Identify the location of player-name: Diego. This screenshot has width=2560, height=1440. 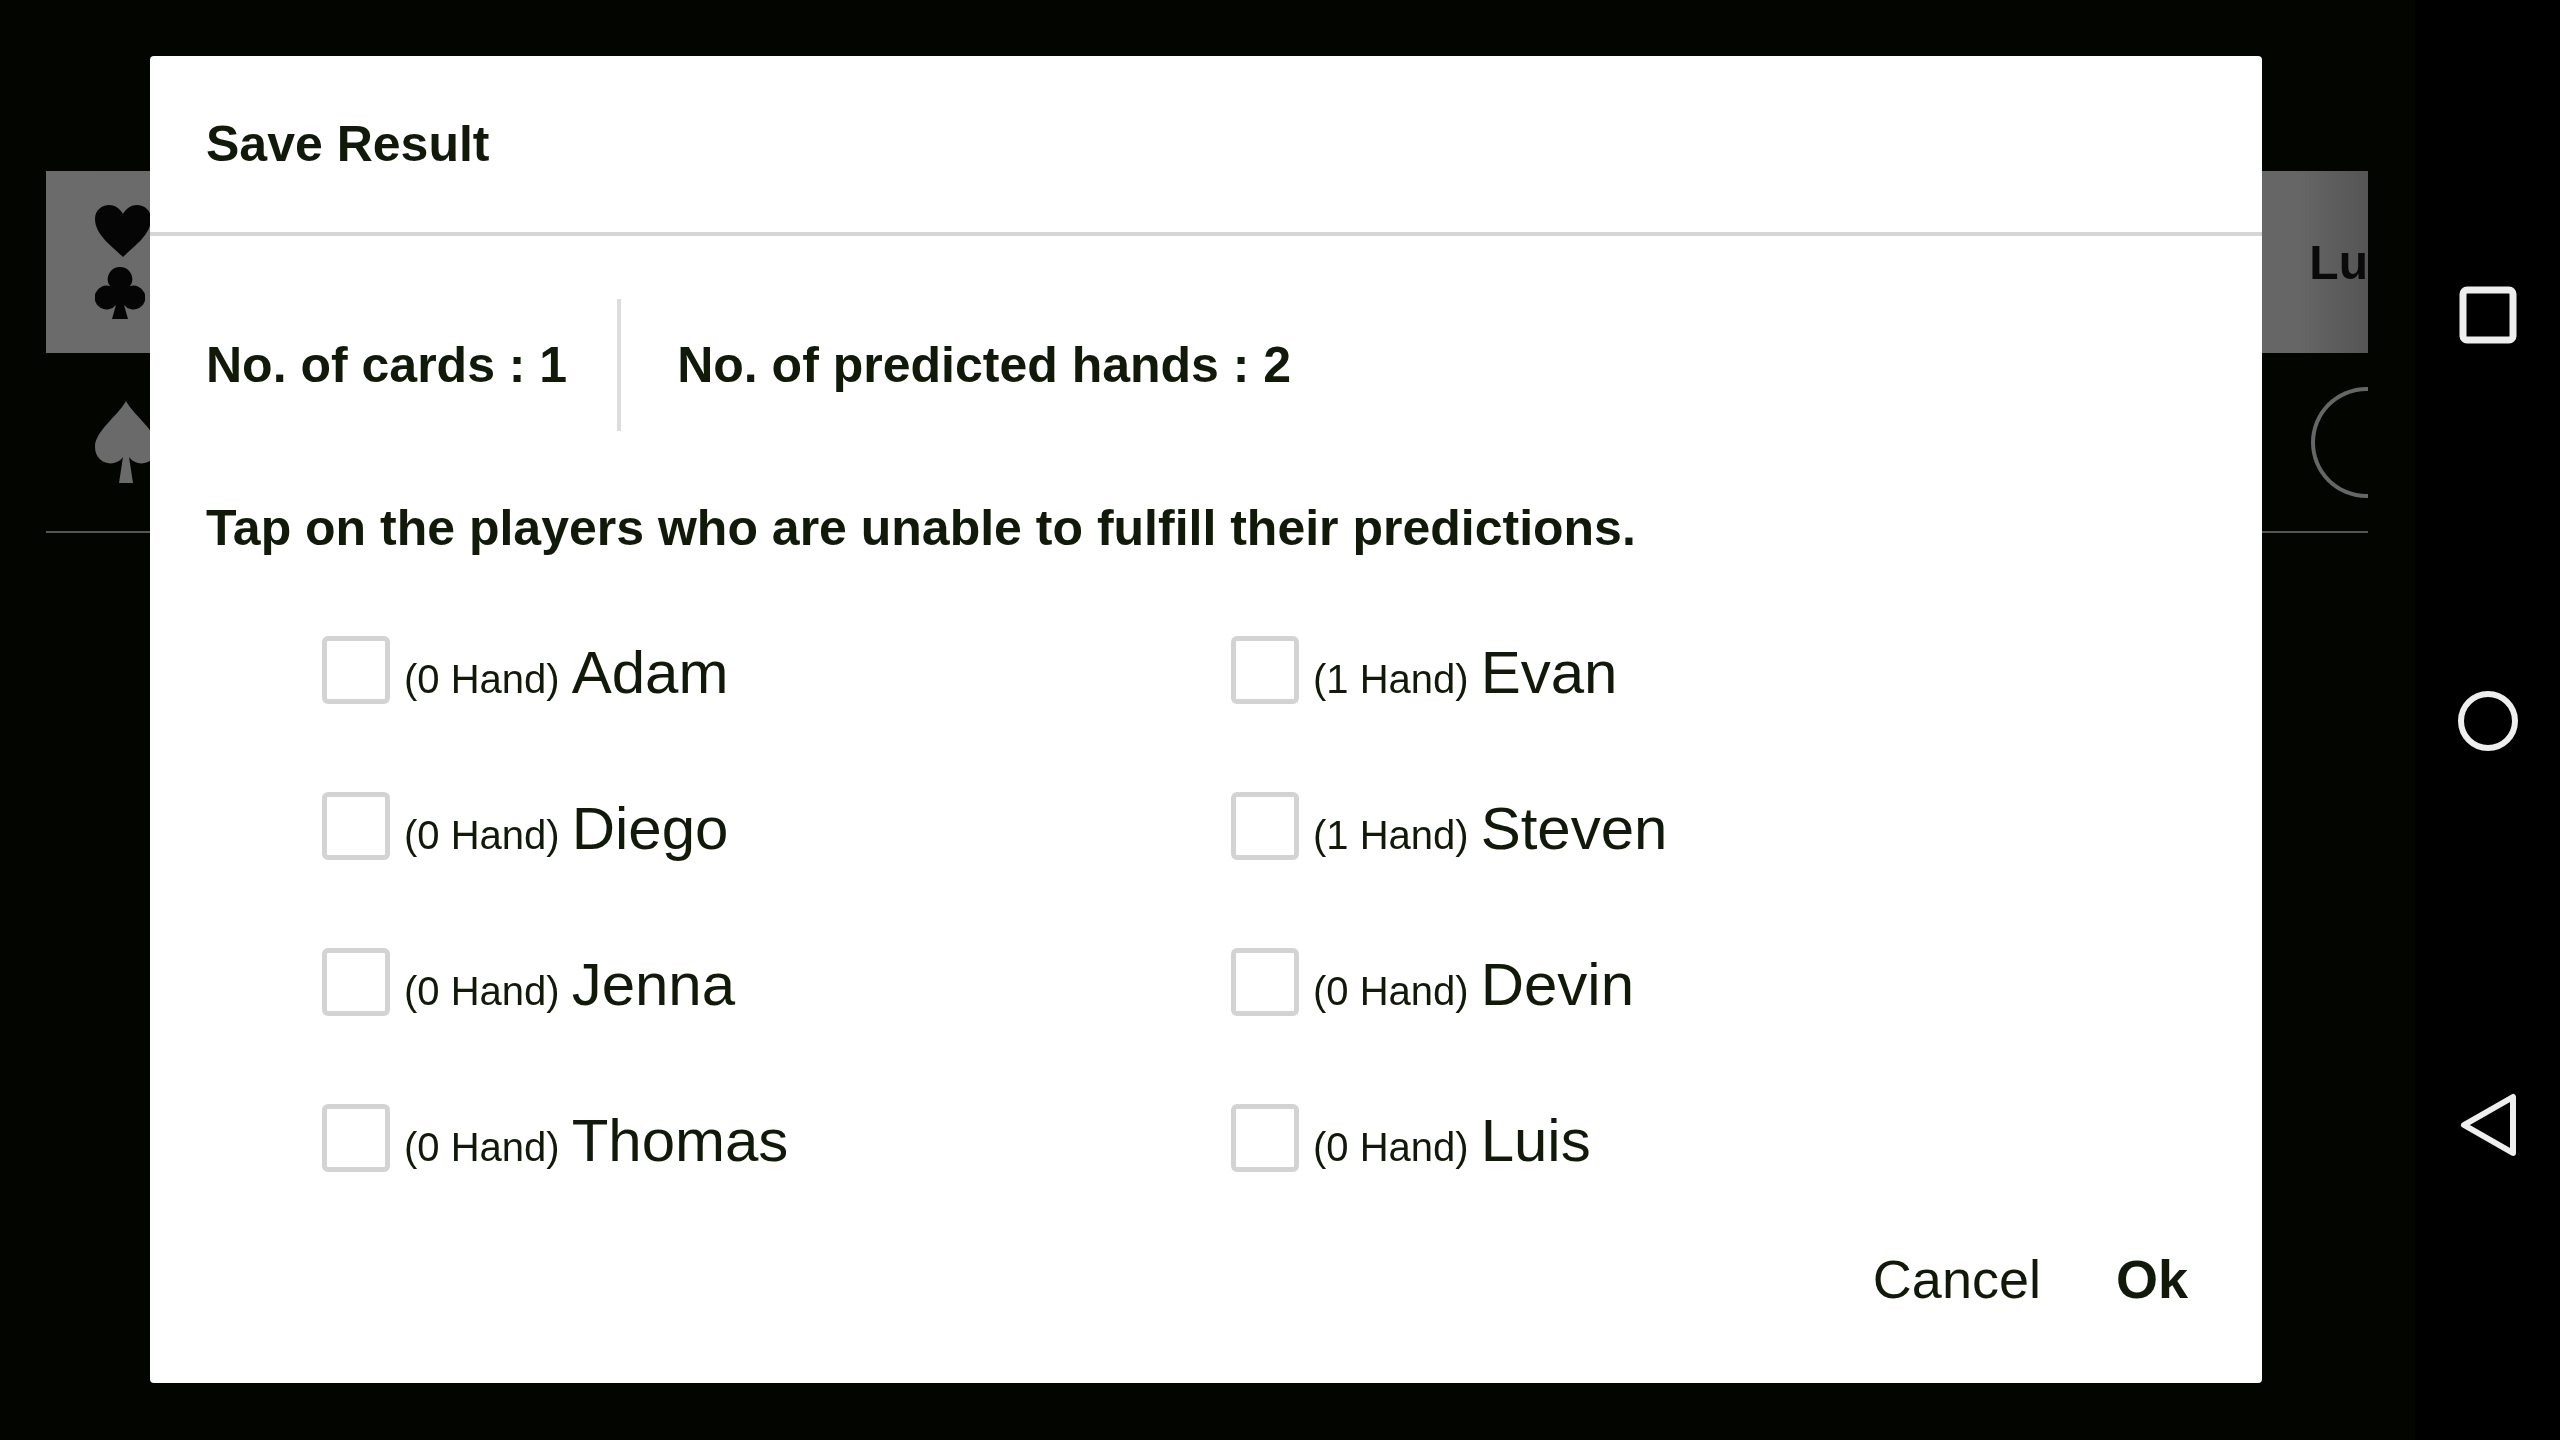
(650, 828).